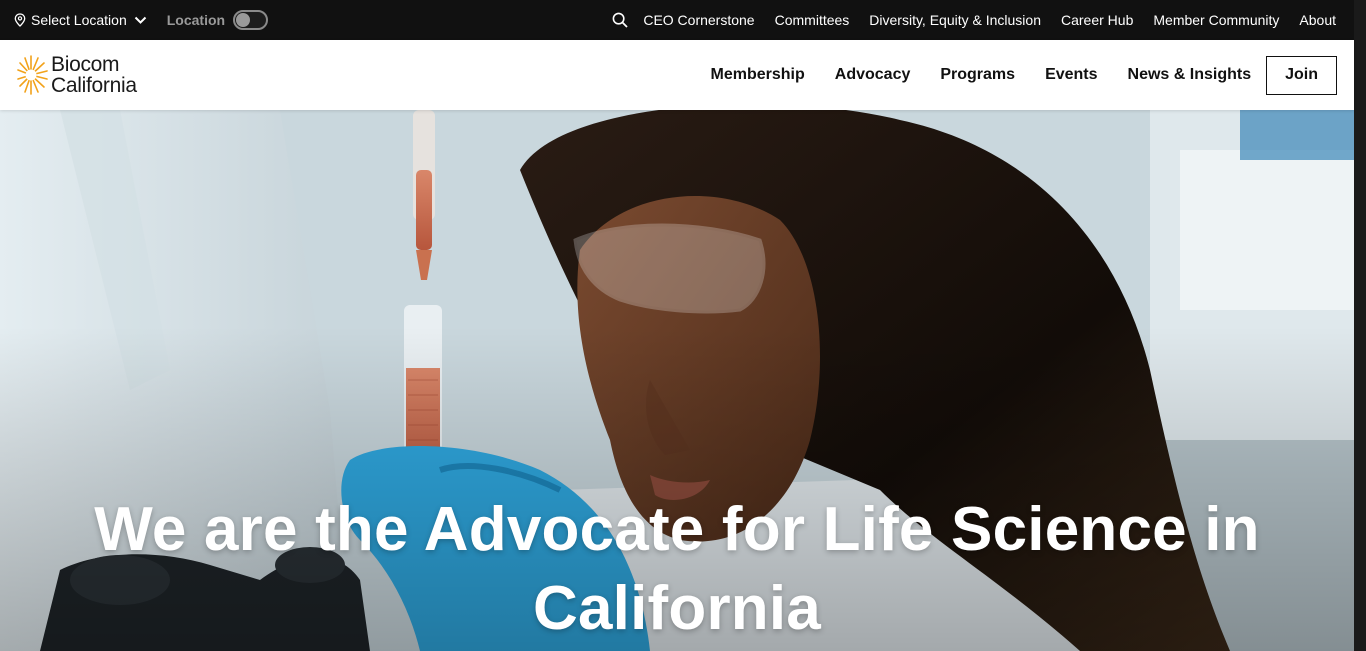  What do you see at coordinates (85, 64) in the screenshot?
I see `logo-line-1: Biocom` at bounding box center [85, 64].